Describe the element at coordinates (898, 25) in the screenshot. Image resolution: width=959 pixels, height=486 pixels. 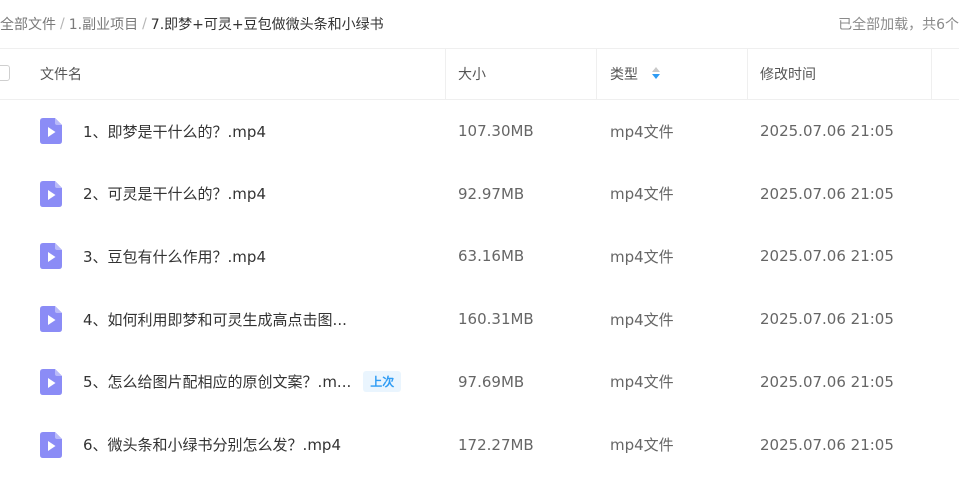
I see `load-status: 已全部加载，共6个` at that location.